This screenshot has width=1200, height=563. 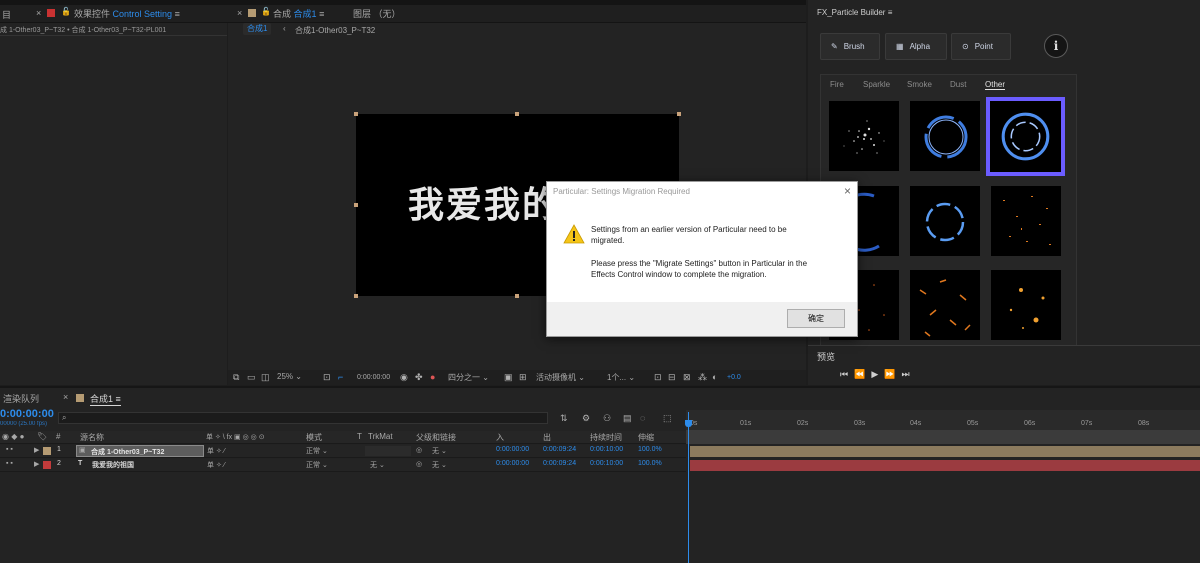 I want to click on network-icon: ⁂, so click(x=702, y=377).